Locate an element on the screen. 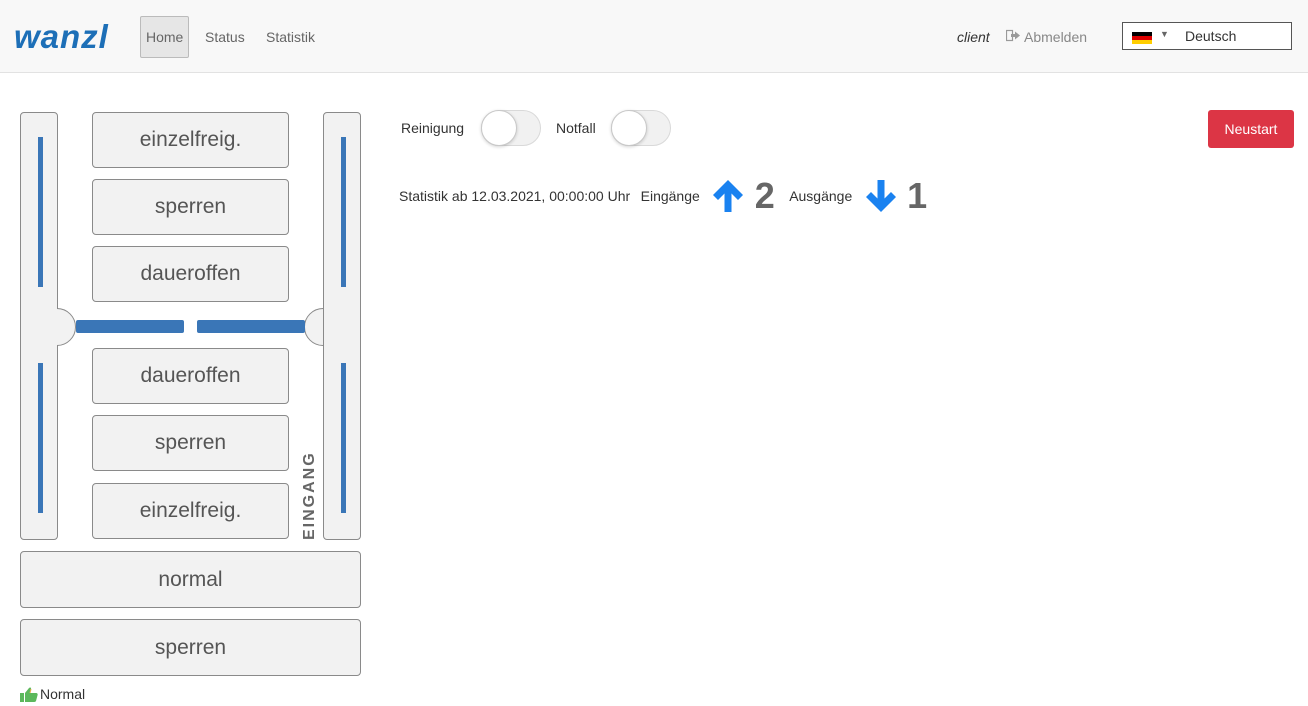 Image resolution: width=1308 pixels, height=706 pixels. client-username: client is located at coordinates (973, 37).